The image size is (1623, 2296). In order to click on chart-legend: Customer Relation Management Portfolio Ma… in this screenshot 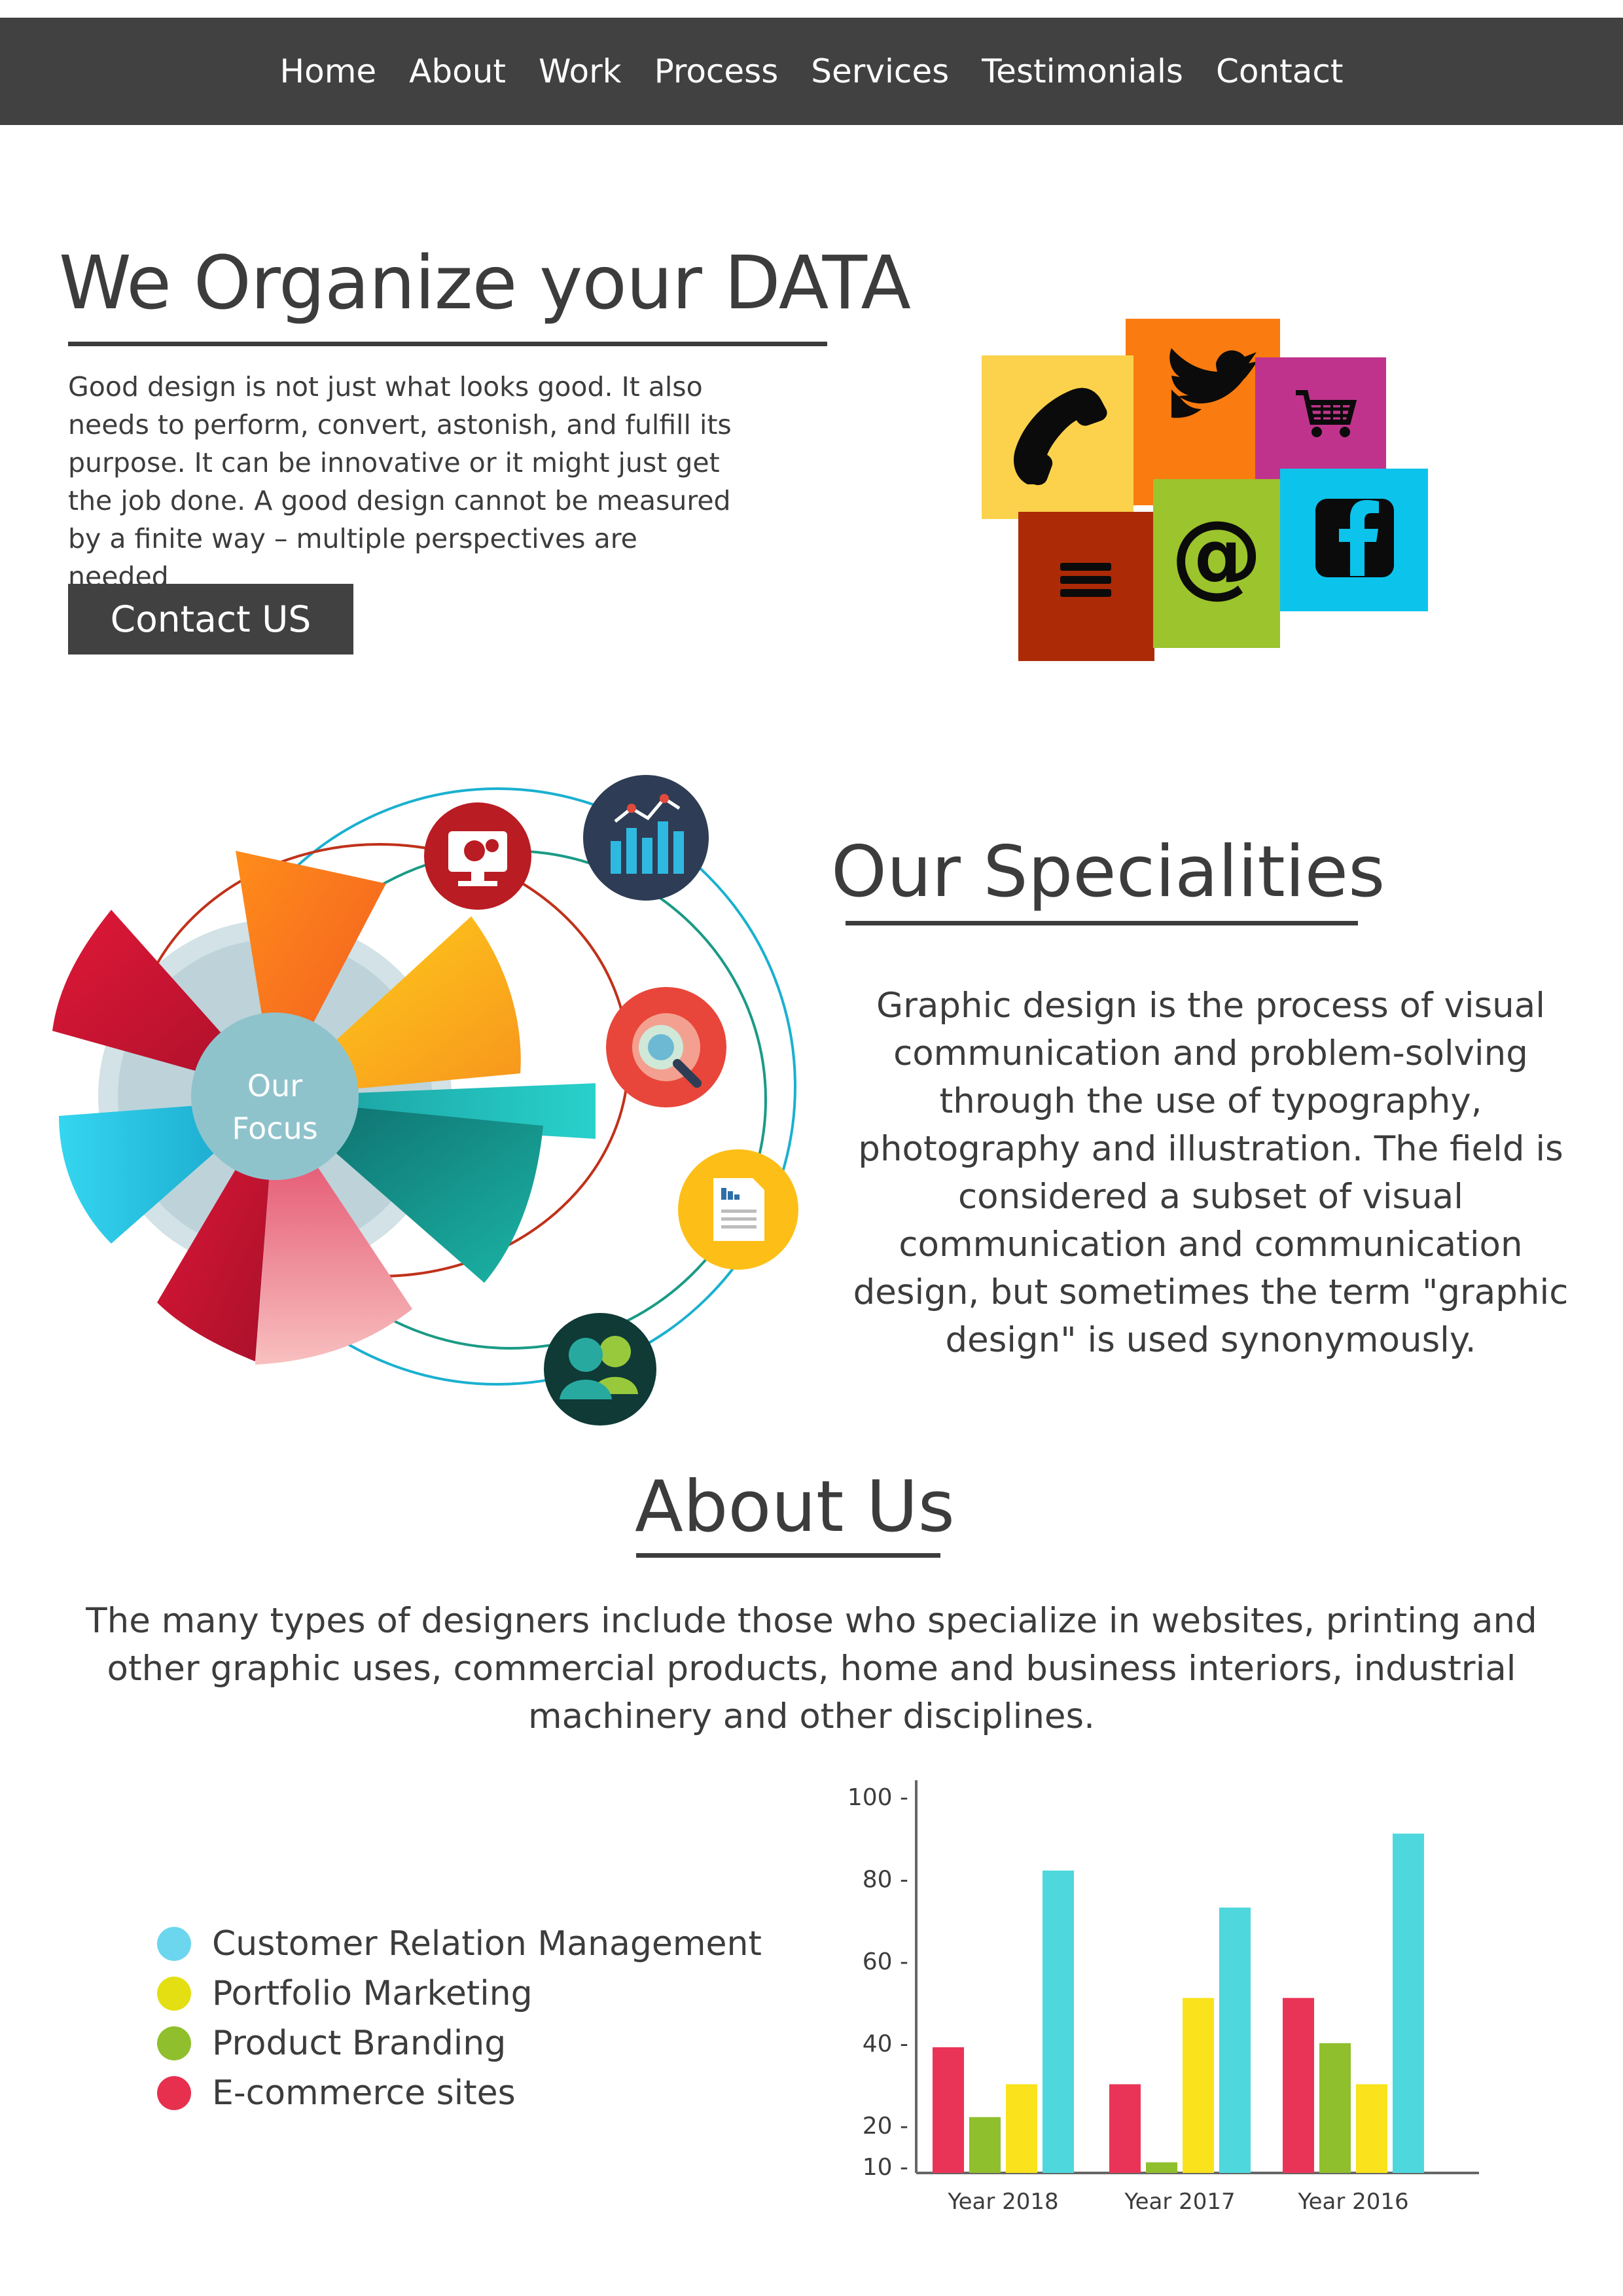, I will do `click(478, 2018)`.